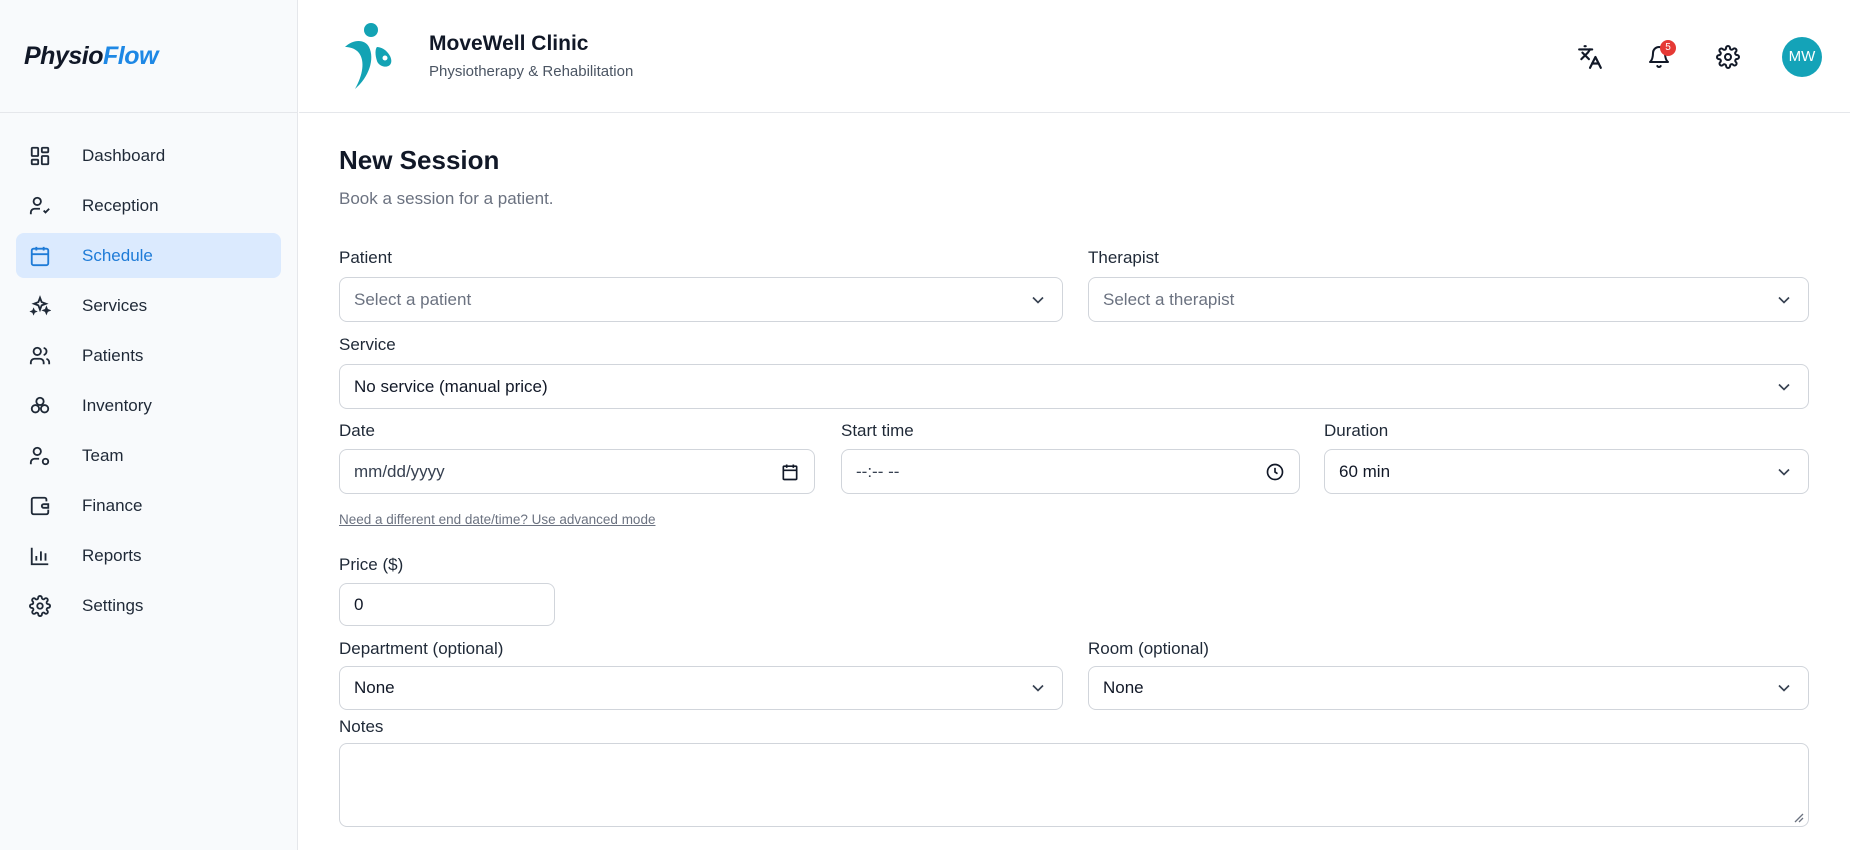  I want to click on price-input-value: 0, so click(359, 604).